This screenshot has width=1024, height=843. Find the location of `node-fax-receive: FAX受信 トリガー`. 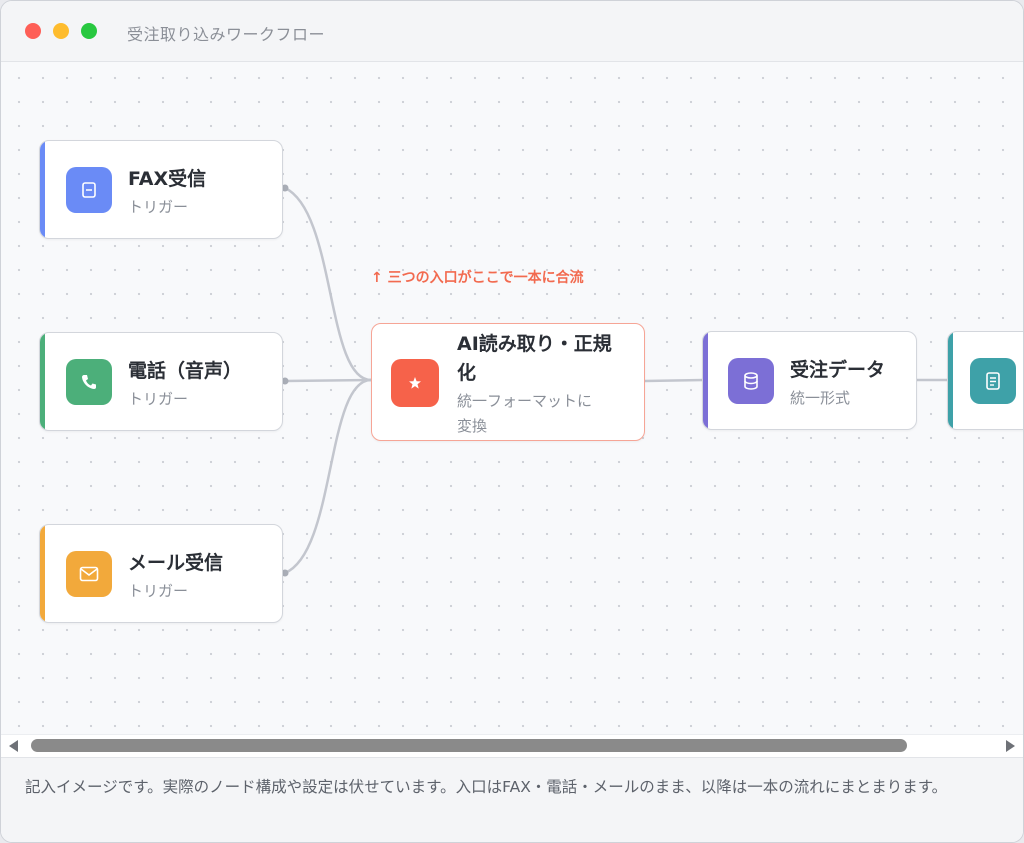

node-fax-receive: FAX受信 トリガー is located at coordinates (161, 189).